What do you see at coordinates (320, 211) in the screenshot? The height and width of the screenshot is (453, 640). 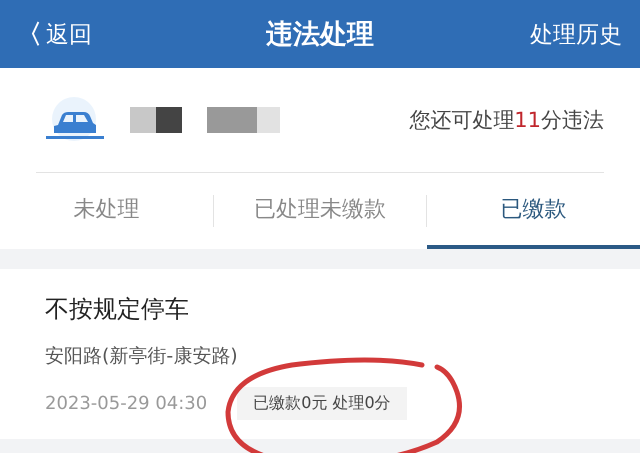 I see `tab: 已处理未缴款` at bounding box center [320, 211].